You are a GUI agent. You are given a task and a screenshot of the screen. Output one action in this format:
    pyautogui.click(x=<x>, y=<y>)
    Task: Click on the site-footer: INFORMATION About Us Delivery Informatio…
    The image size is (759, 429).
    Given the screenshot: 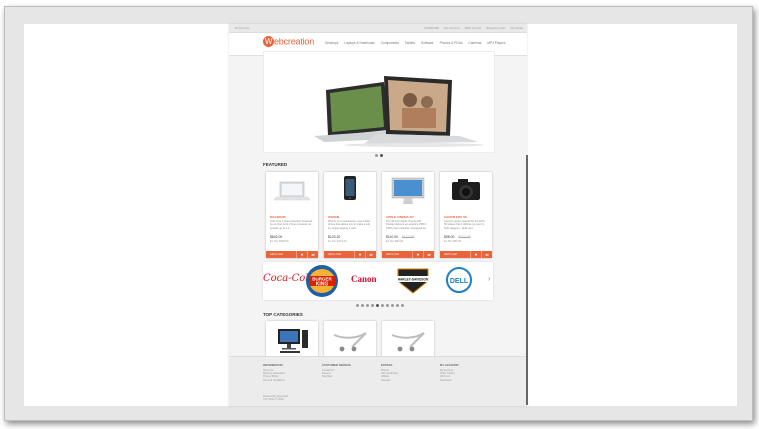 What is the action you would take?
    pyautogui.click(x=378, y=381)
    